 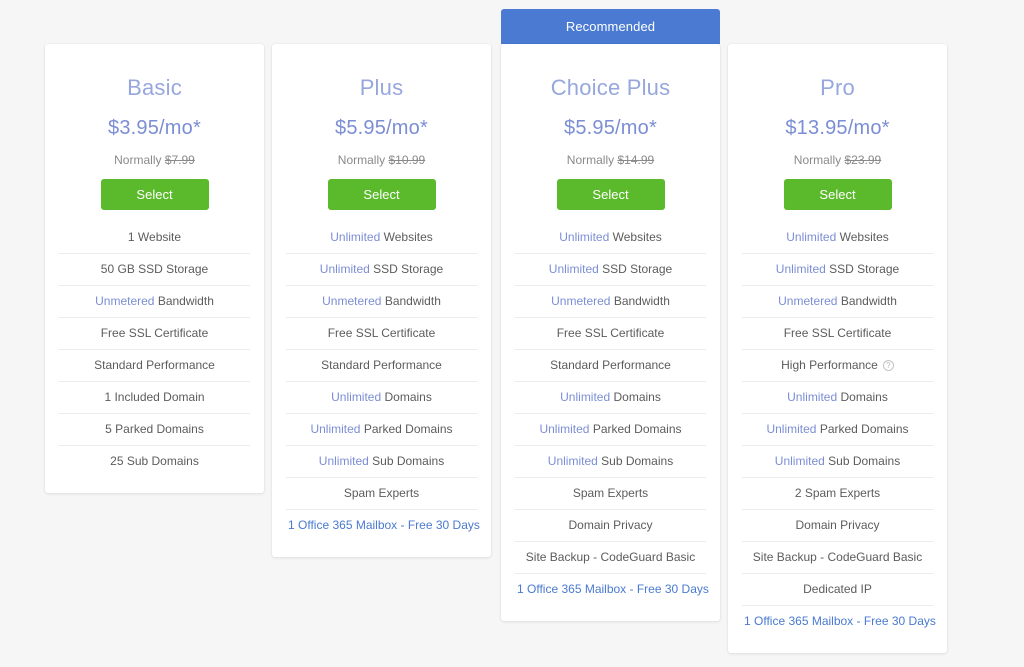 I want to click on feature-text: Domain Privacy, so click(x=610, y=525).